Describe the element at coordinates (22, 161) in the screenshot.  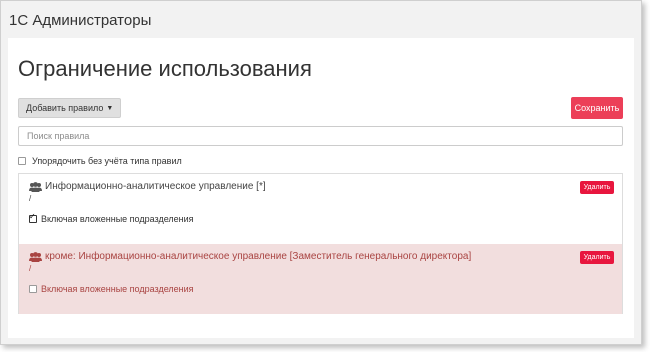
I see `sort-checkbox` at that location.